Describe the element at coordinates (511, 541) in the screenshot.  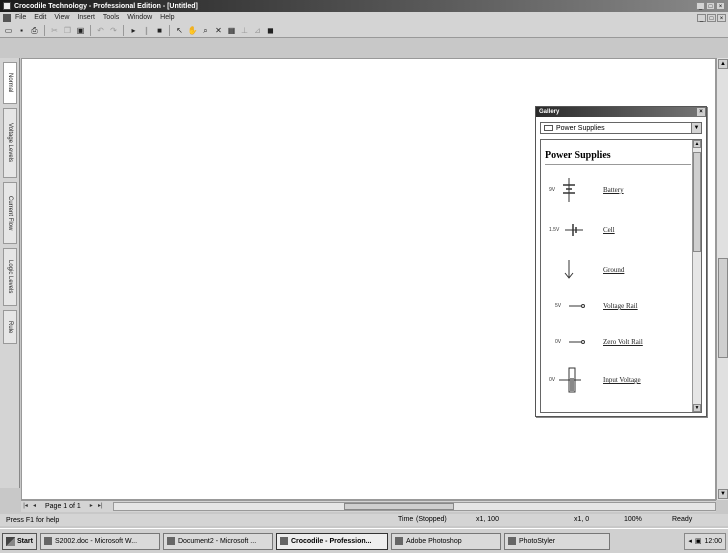
I see `photostyler-icon` at that location.